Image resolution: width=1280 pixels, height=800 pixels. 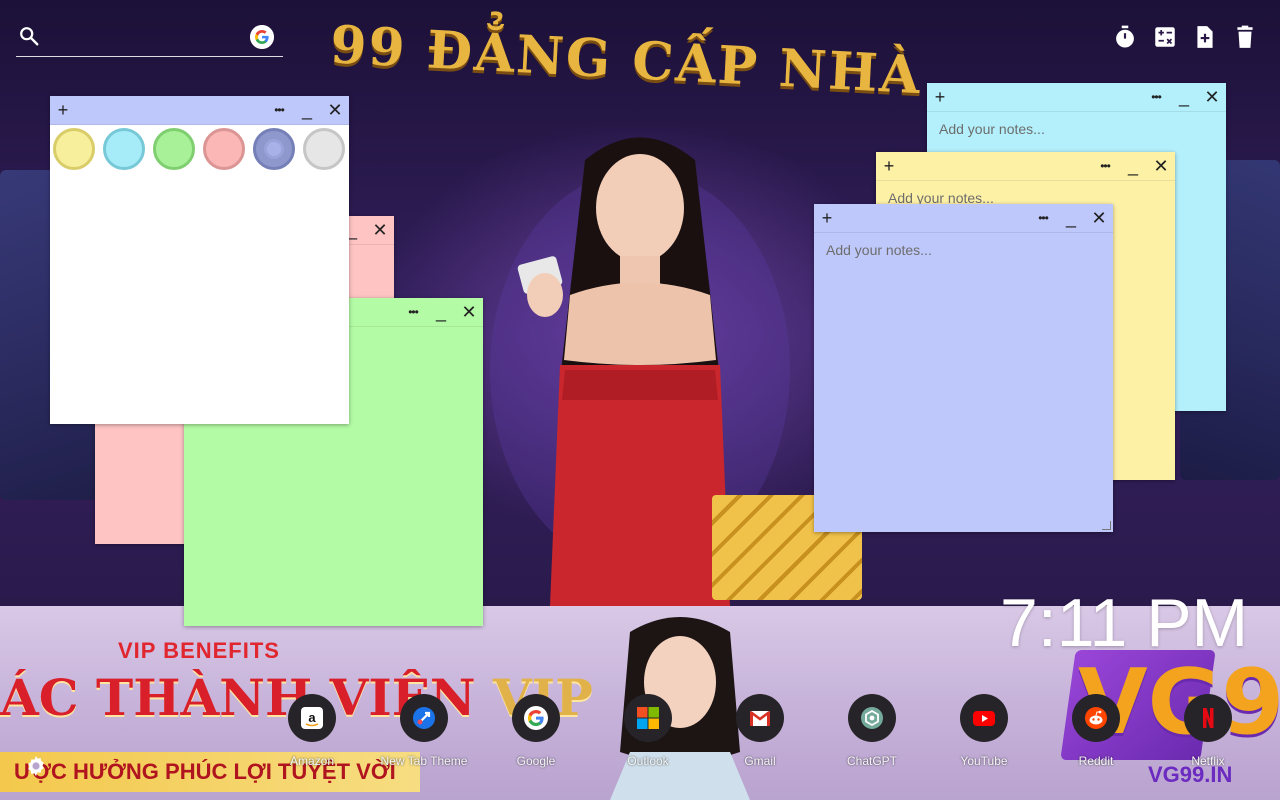 What do you see at coordinates (1165, 37) in the screenshot?
I see `calculator-icon` at bounding box center [1165, 37].